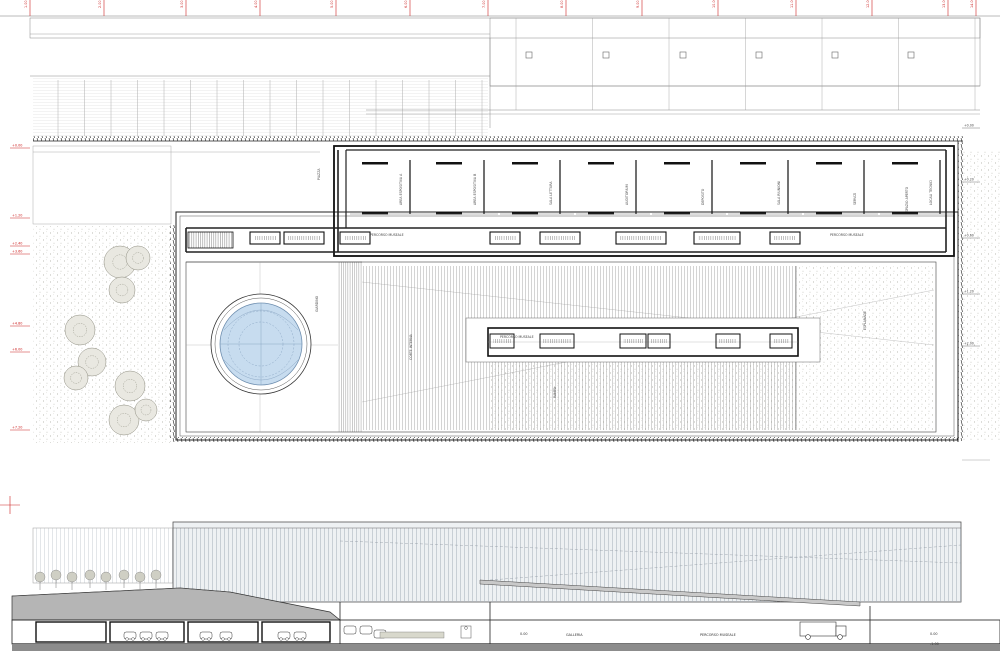 The image size is (1000, 651). What do you see at coordinates (517, 337) in the screenshot?
I see `gallery-label: PERCORSO MUSEALE` at bounding box center [517, 337].